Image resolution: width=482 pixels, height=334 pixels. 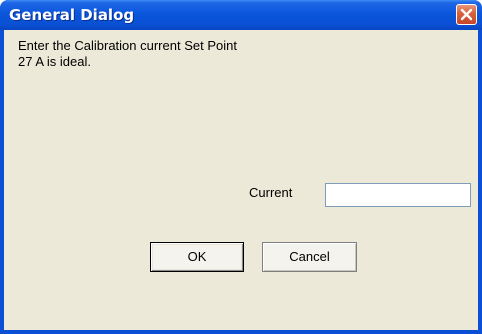 I want to click on dialog-title: General Dialog, so click(x=72, y=15).